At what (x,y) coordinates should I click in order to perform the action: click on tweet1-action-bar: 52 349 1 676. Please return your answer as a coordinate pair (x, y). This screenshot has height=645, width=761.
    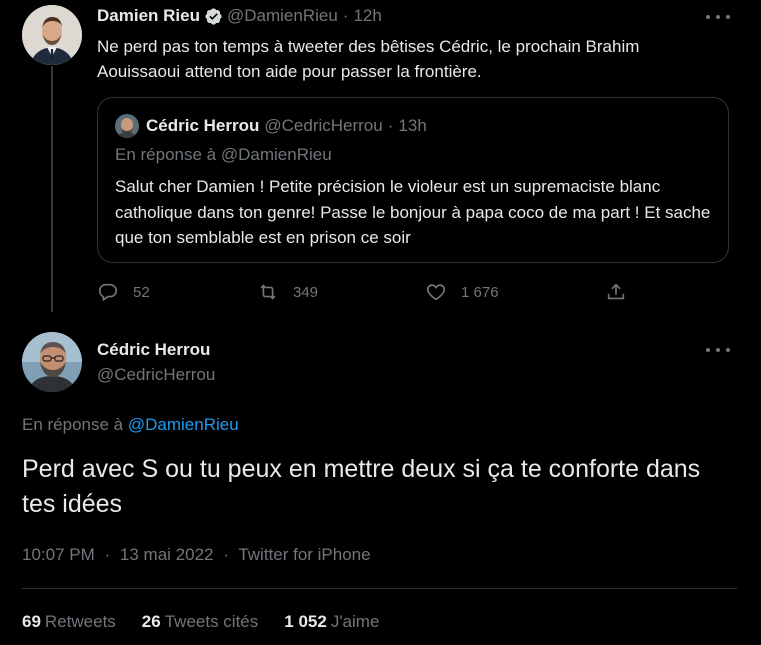
    Looking at the image, I should click on (367, 292).